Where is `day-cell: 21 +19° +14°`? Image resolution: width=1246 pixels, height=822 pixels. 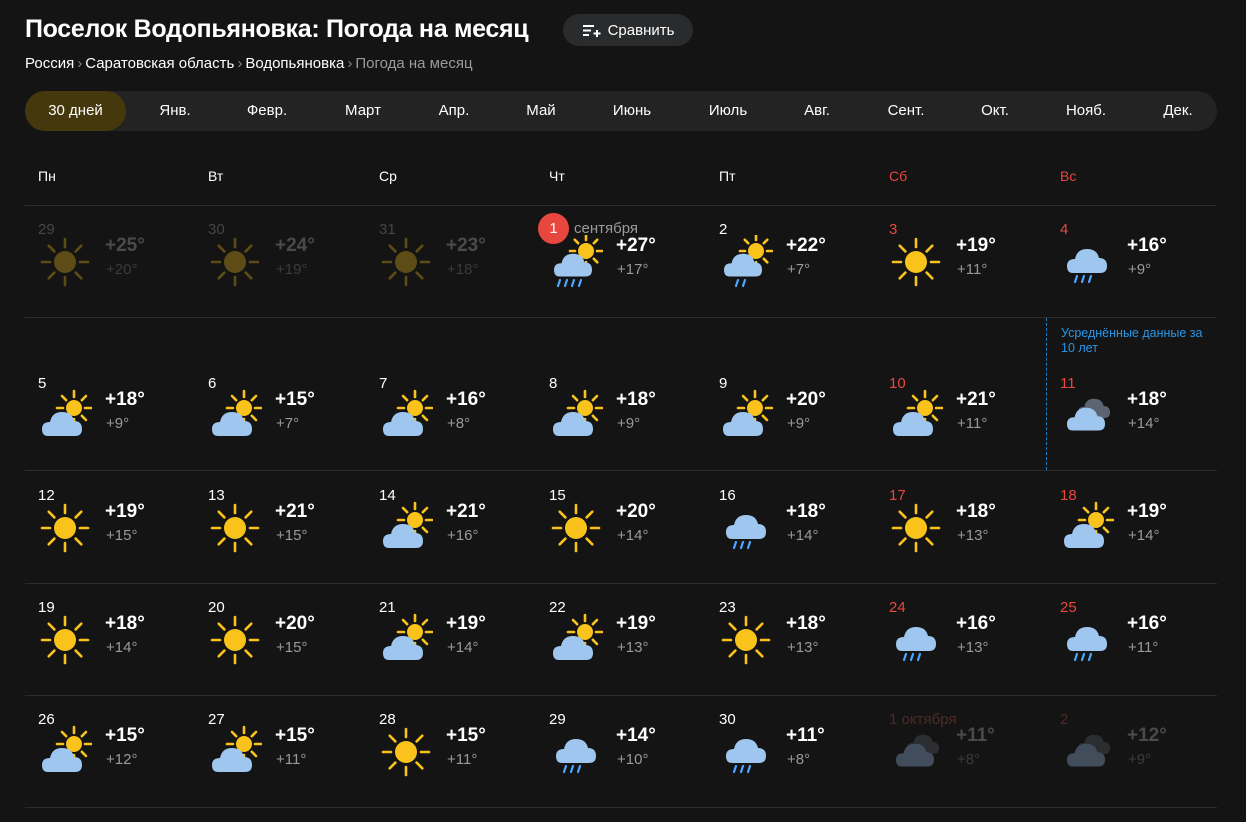
day-cell: 21 +19° +14° is located at coordinates (451, 639).